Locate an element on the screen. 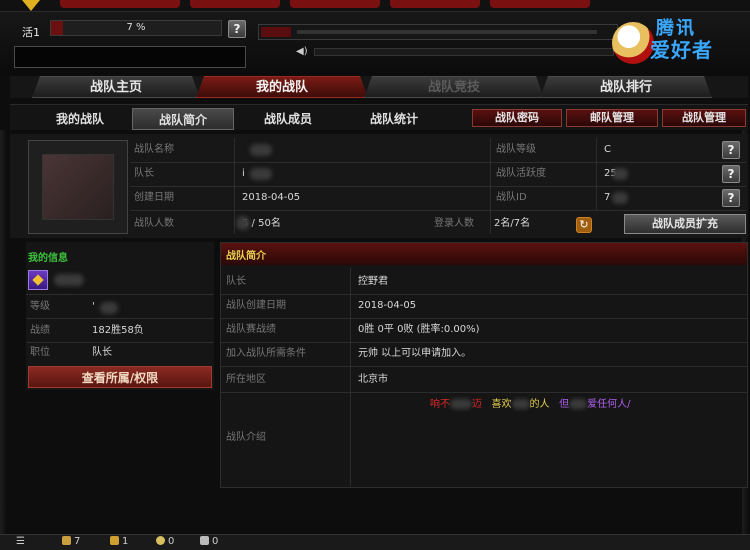 The image size is (750, 550). bottom-item-sound: 0 is located at coordinates (209, 542).